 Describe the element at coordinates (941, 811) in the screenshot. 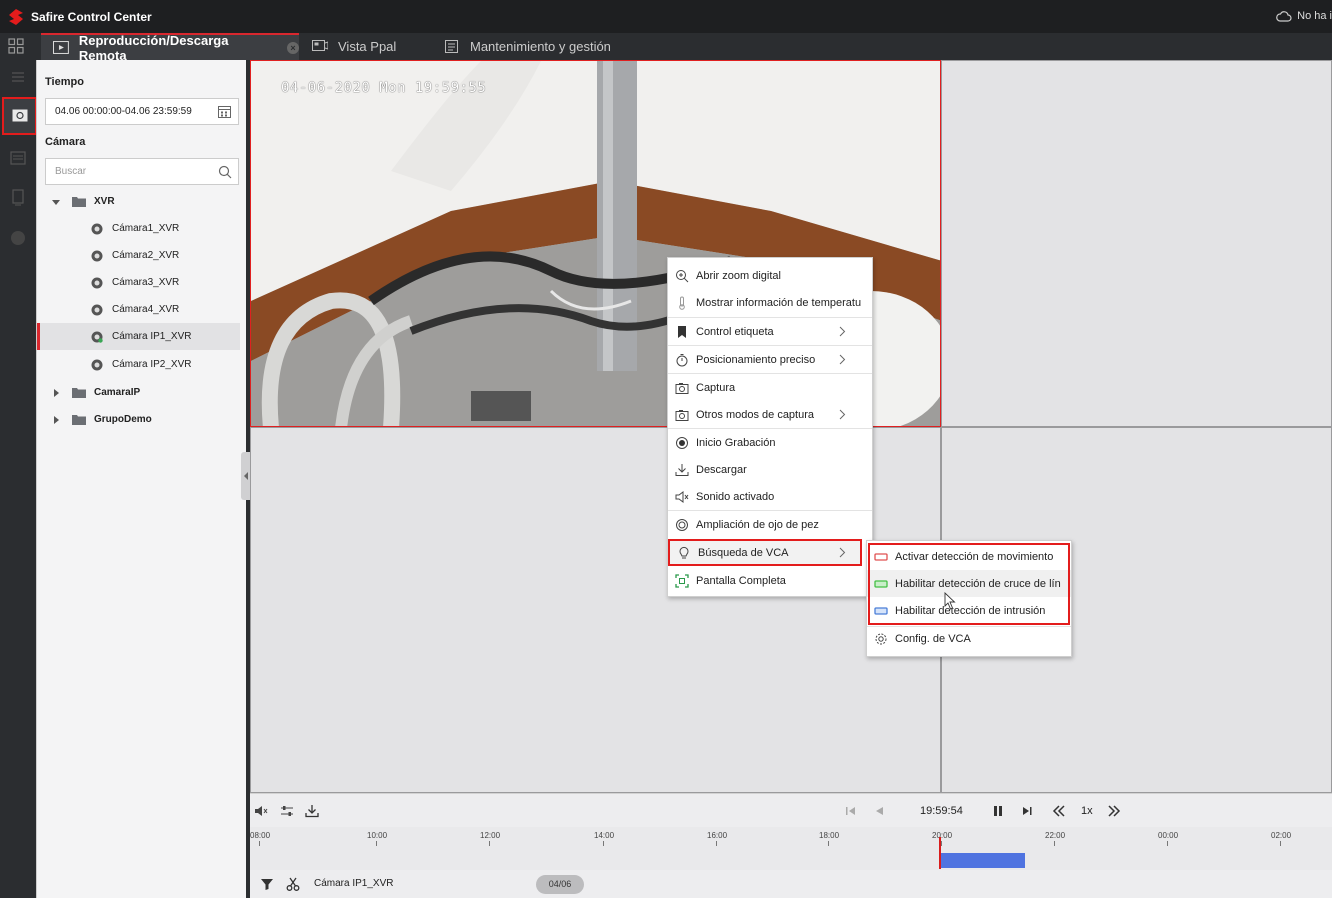

I see `playback-time: 19:59:54` at that location.